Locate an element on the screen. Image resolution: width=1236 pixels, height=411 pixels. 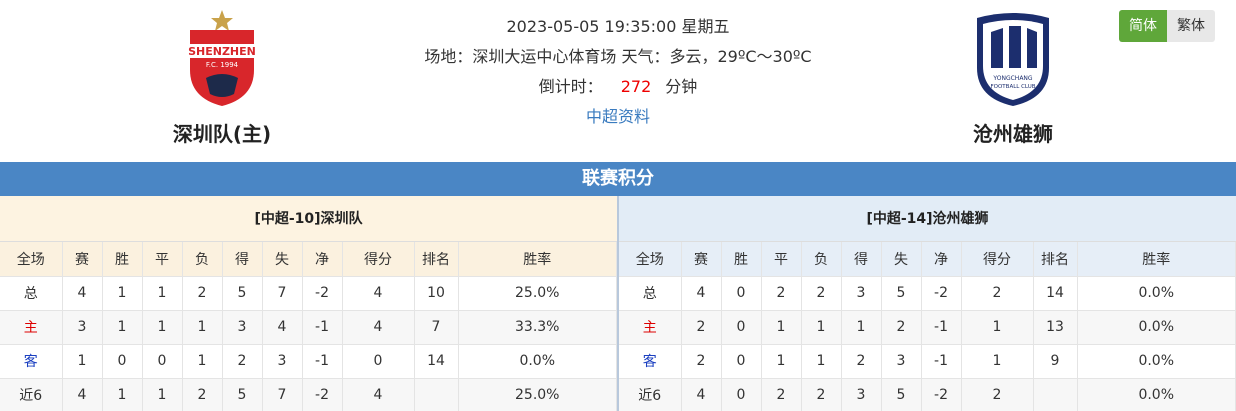
simplified-chinese-button: 简体 is located at coordinates (1143, 26).